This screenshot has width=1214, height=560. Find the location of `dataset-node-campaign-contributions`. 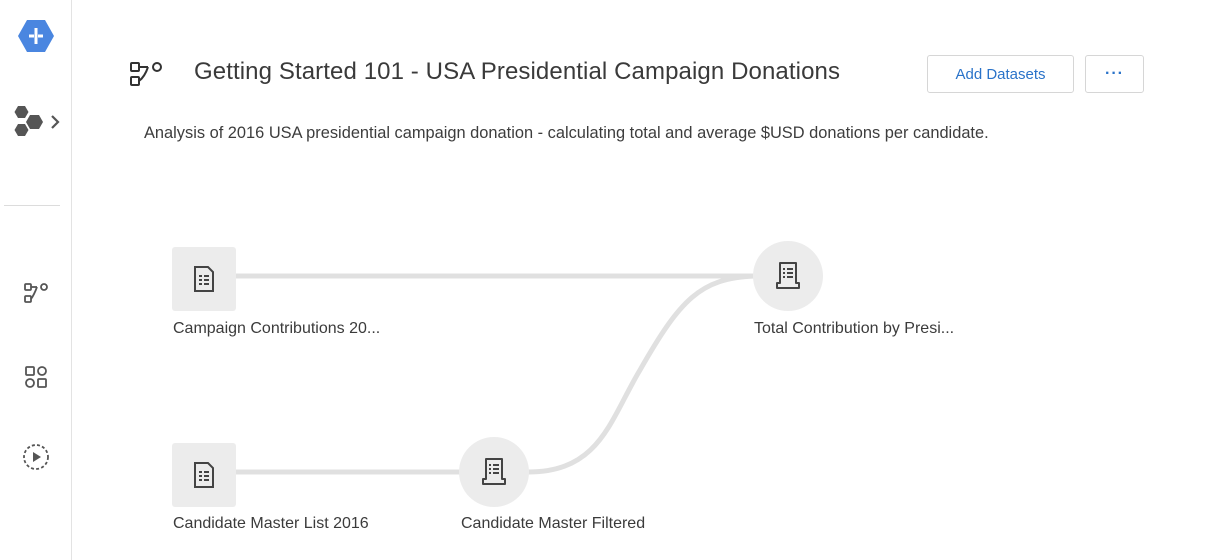

dataset-node-campaign-contributions is located at coordinates (204, 279).